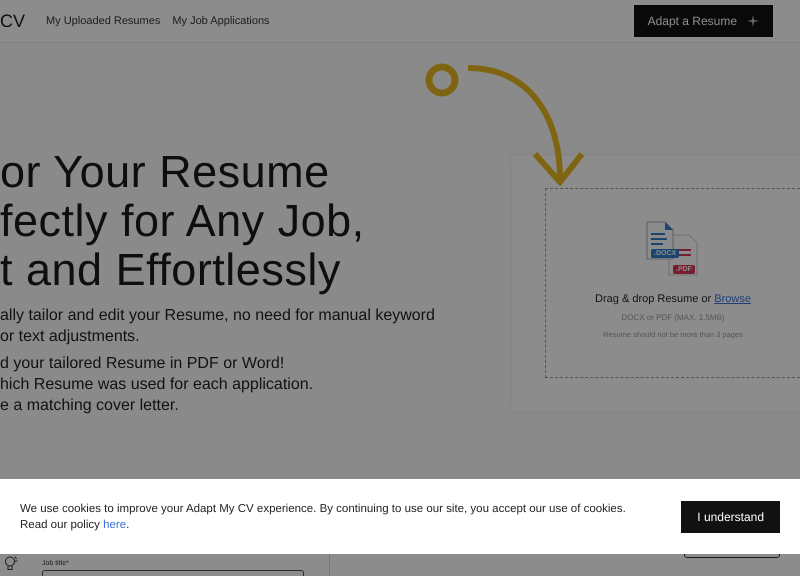  I want to click on sparkle-icon, so click(753, 21).